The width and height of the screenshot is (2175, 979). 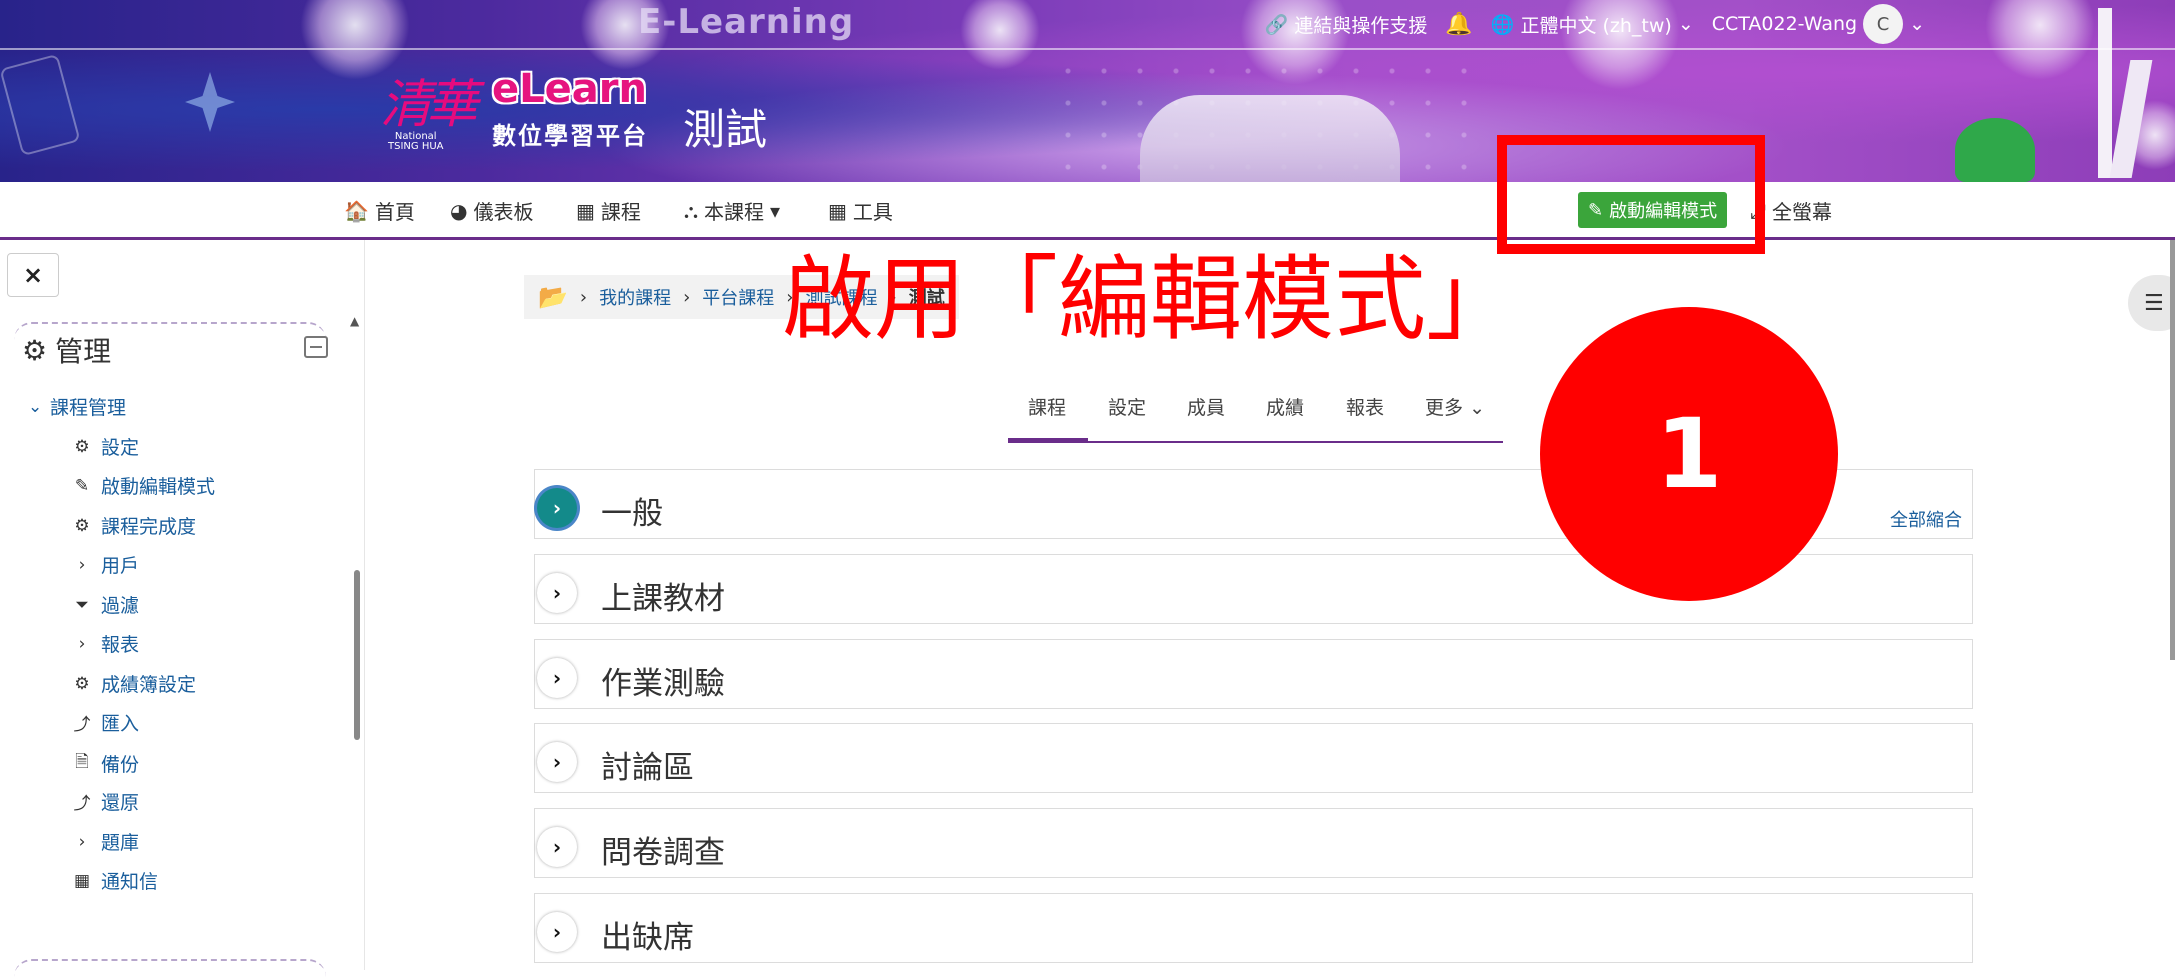 I want to click on nav-dashboard-label: 儀表板, so click(x=503, y=212).